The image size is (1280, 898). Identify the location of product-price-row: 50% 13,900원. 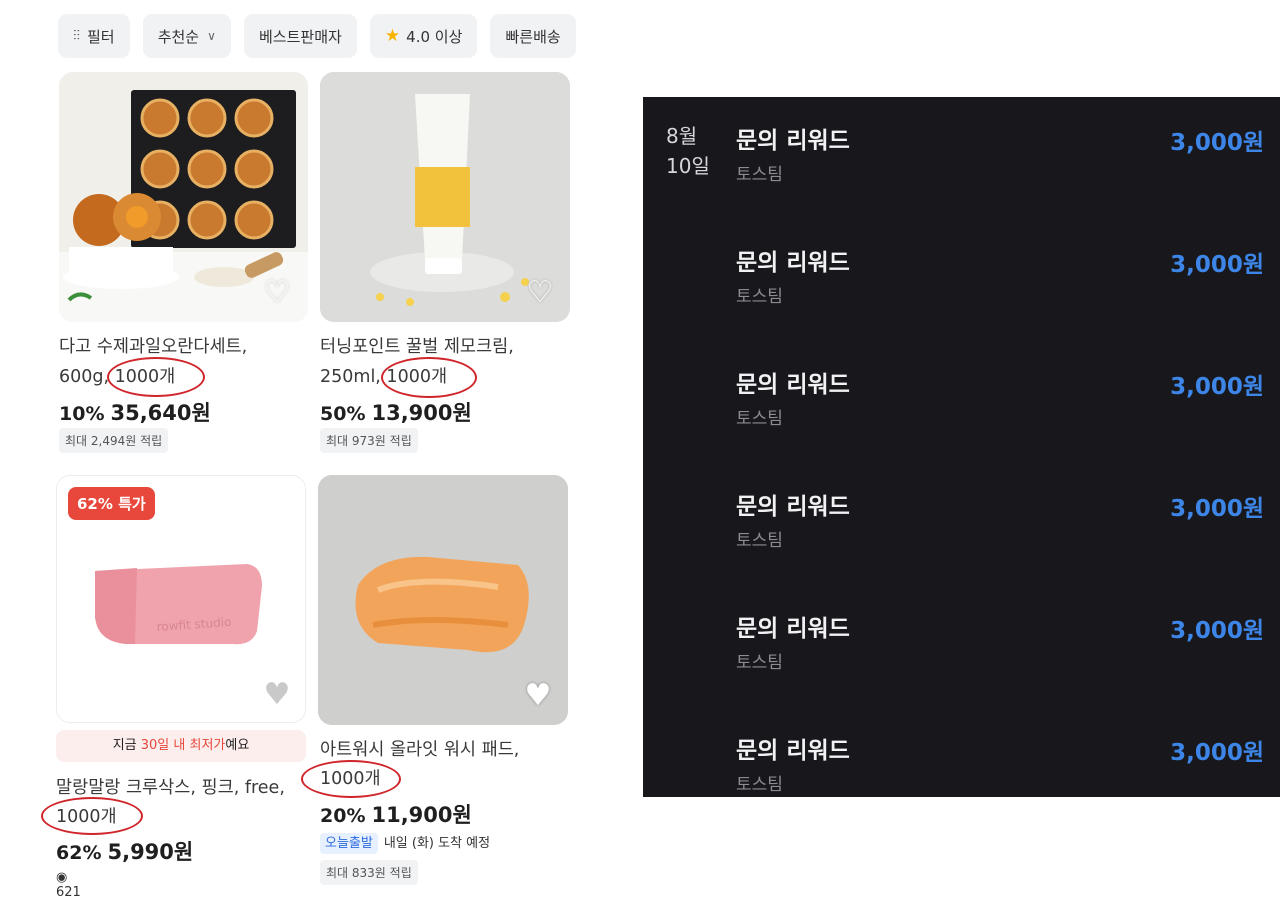
(396, 412).